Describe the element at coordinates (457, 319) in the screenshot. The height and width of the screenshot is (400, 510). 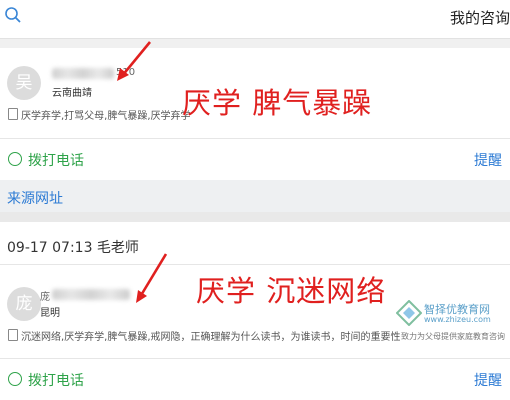
I see `watermark-url: www.zhizeu.com` at that location.